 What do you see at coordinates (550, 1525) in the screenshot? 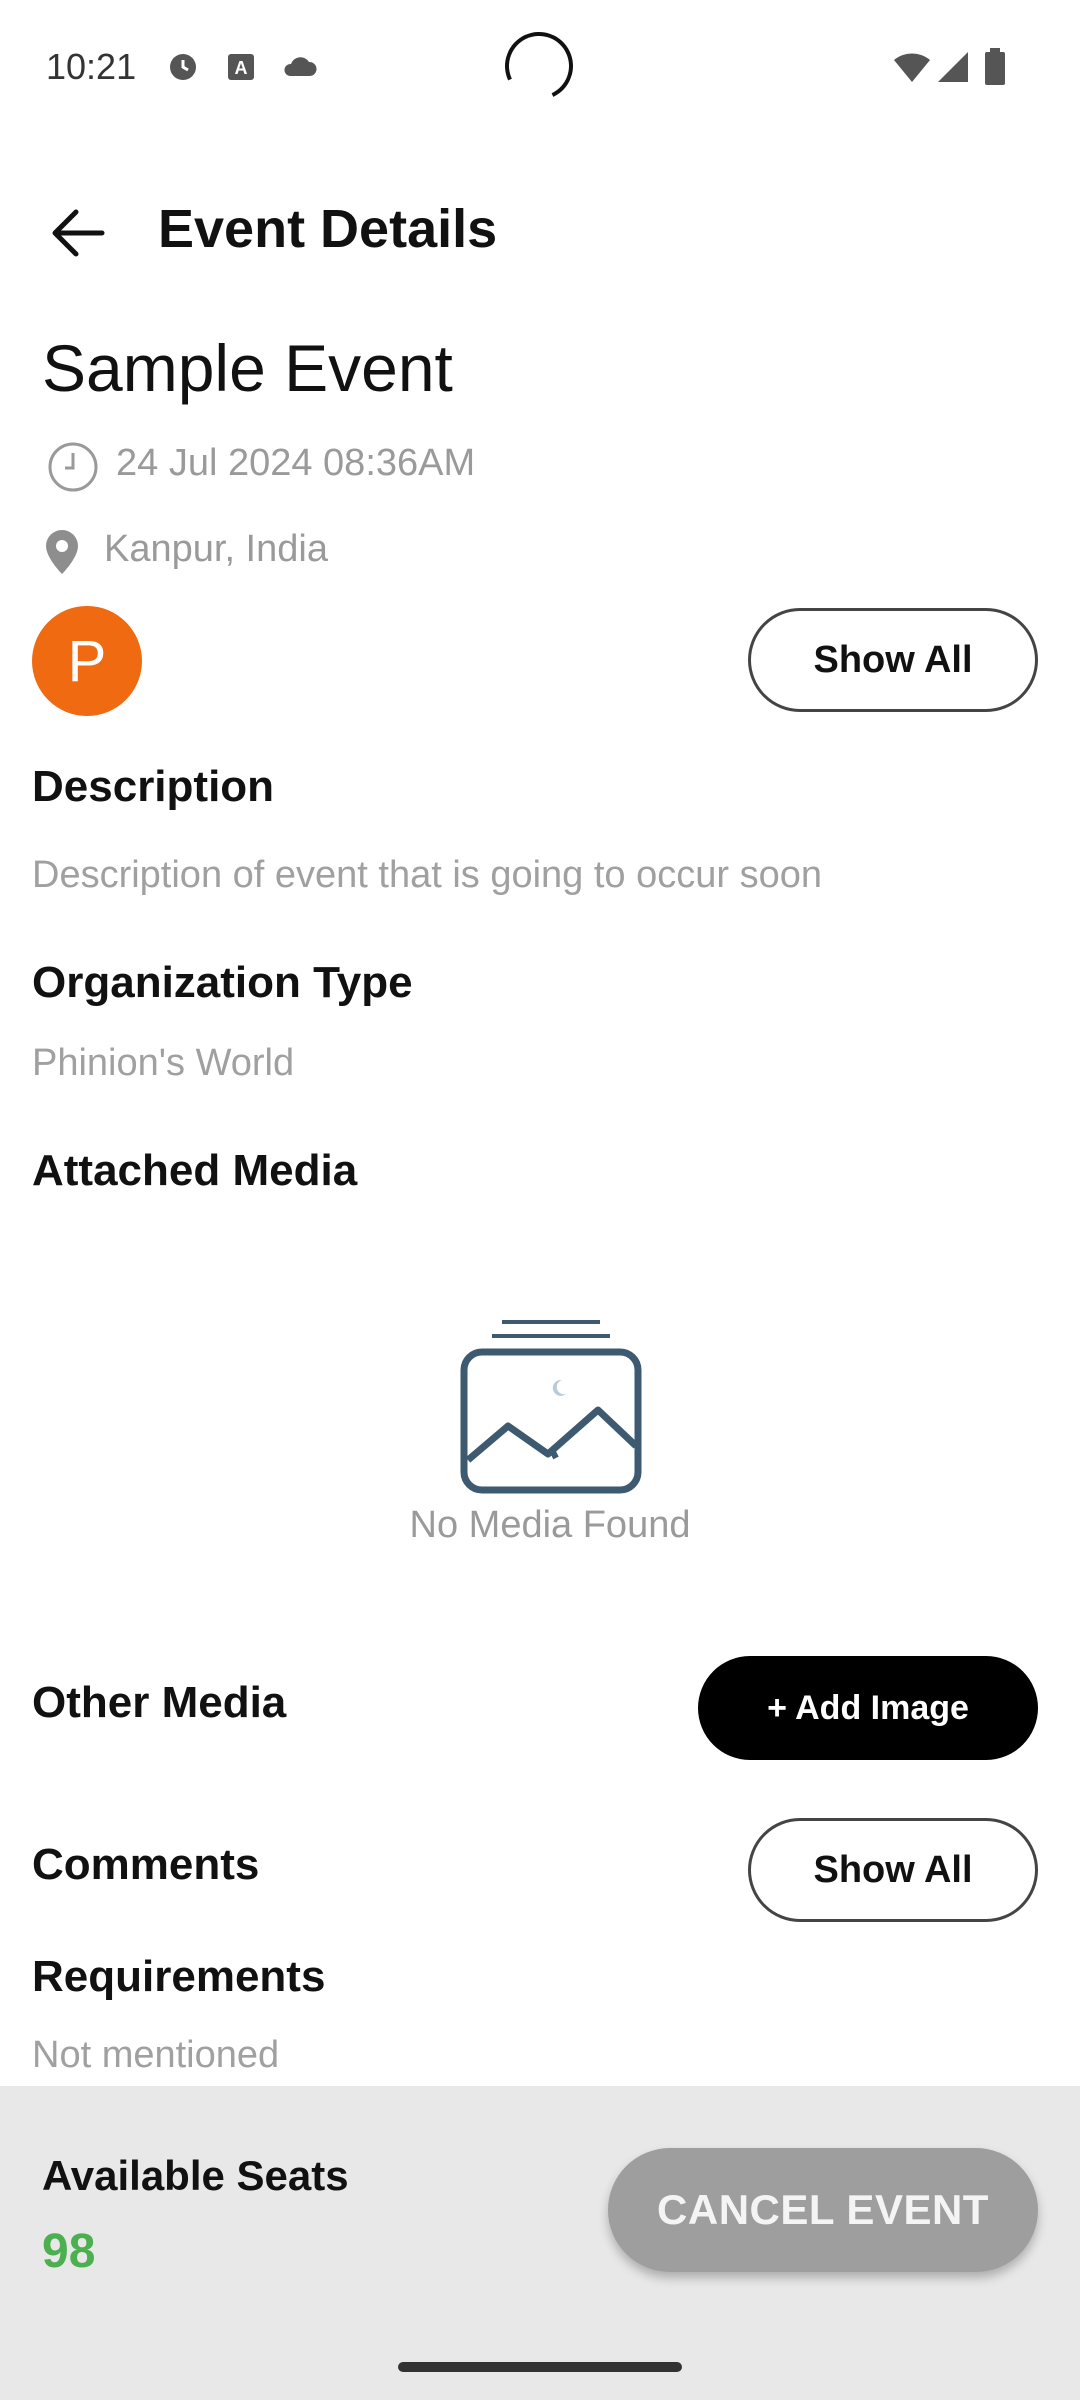
I see `no-media-text: No Media Found` at bounding box center [550, 1525].